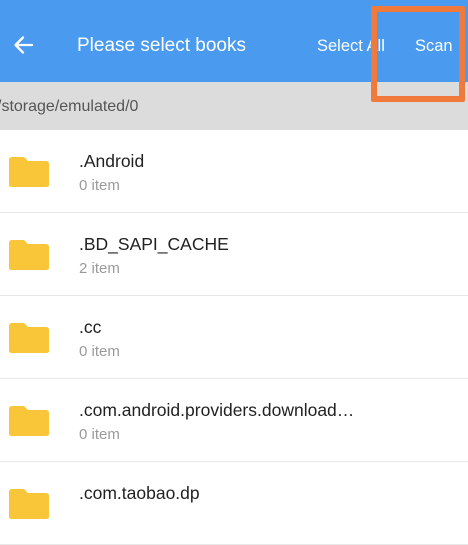 Image resolution: width=468 pixels, height=545 pixels. Describe the element at coordinates (434, 46) in the screenshot. I see `scan-button: Scan` at that location.